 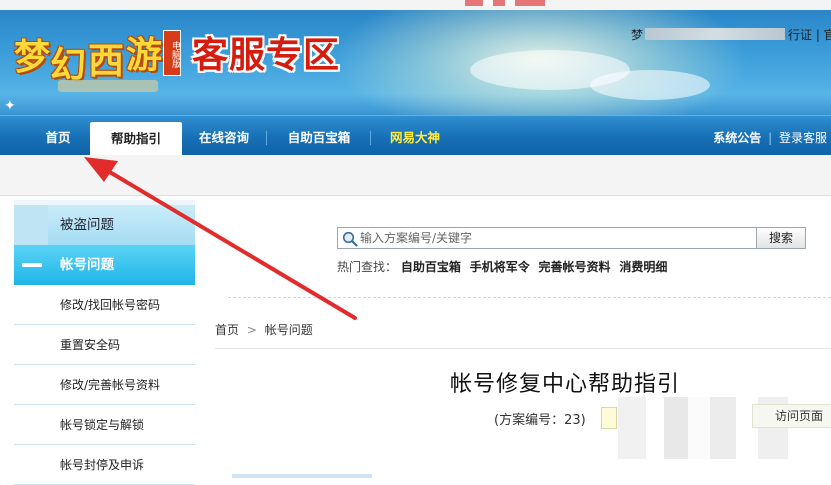 I want to click on breadcrumb-current: 帐号问题, so click(x=288, y=330).